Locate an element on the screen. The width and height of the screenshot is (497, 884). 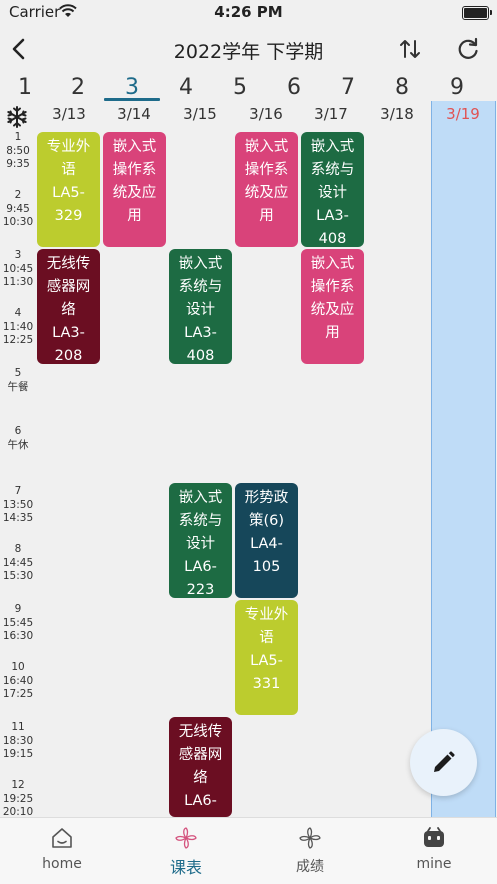
date-header: 3/13 3/14 3/15 3/16 3/17 3/18 3/19 is located at coordinates (248, 115).